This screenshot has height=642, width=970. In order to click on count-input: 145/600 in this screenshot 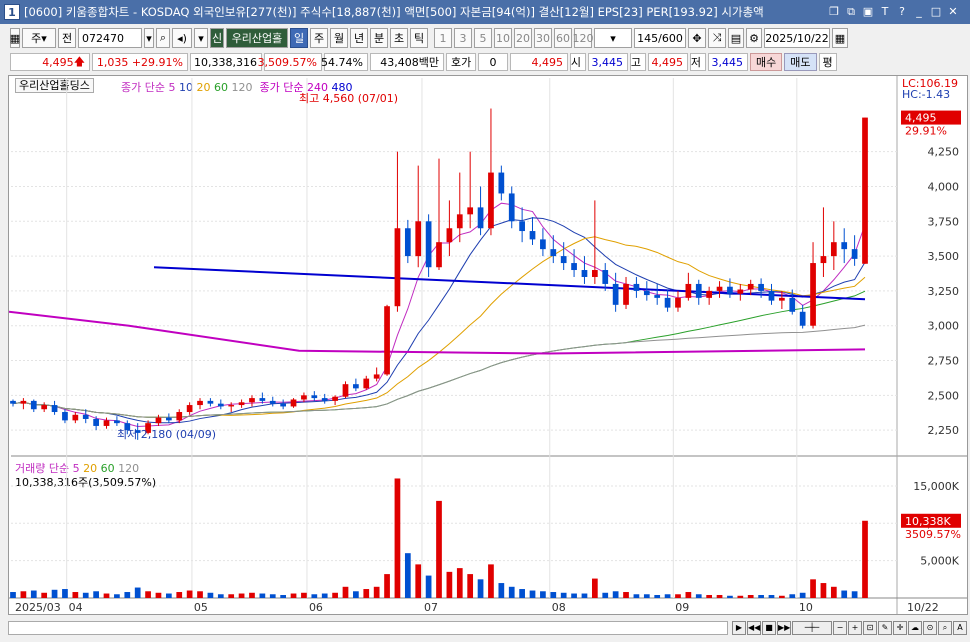, I will do `click(660, 38)`.